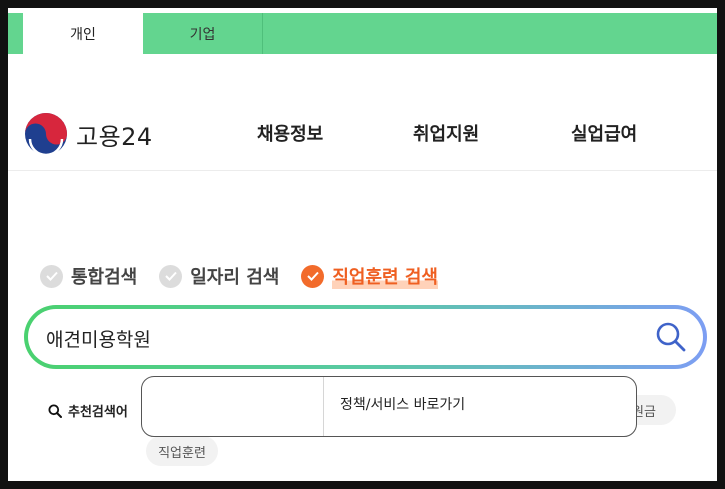  I want to click on search-type-selector: 통합검색 일자리 검색 직업훈련 검색, so click(250, 276).